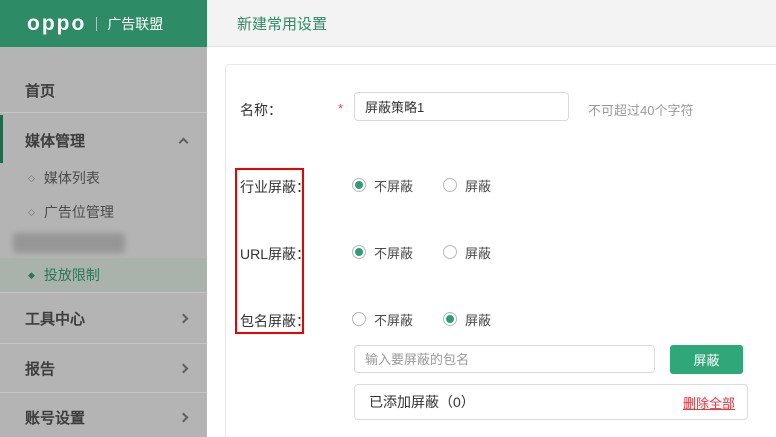 This screenshot has height=437, width=776. Describe the element at coordinates (55, 319) in the screenshot. I see `sidebar-item-label: 工具中心` at that location.